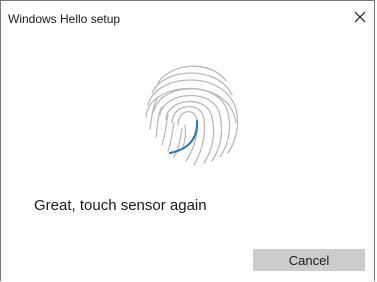  What do you see at coordinates (120, 205) in the screenshot?
I see `instruction-message: Great, touch sensor again` at bounding box center [120, 205].